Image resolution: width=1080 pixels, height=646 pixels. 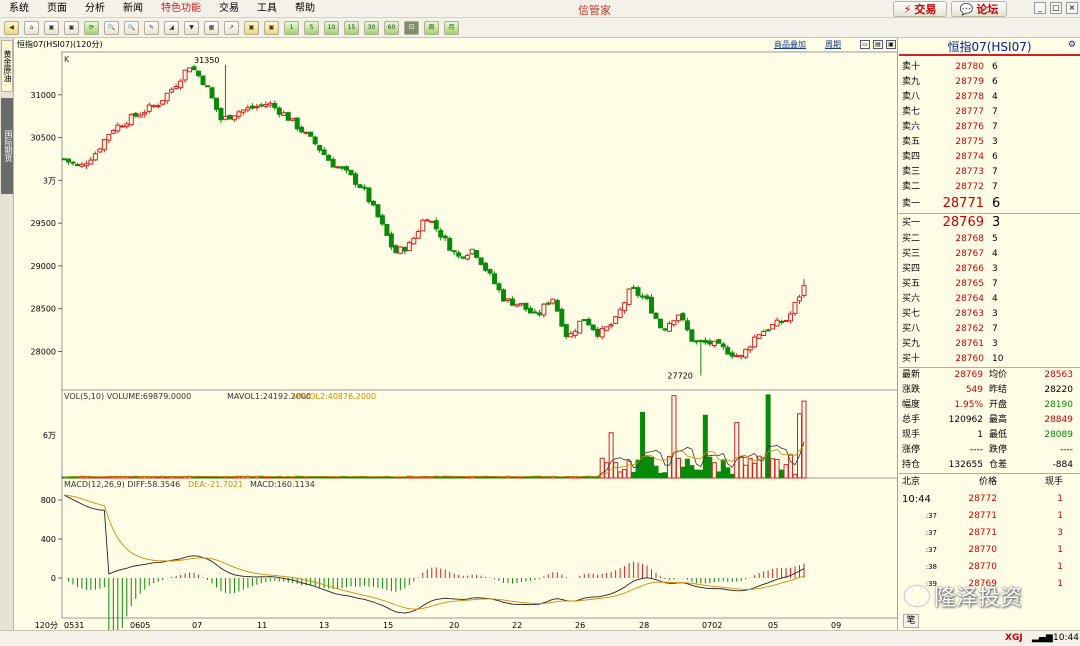 I want to click on menu-news: 新闻, so click(x=133, y=9).